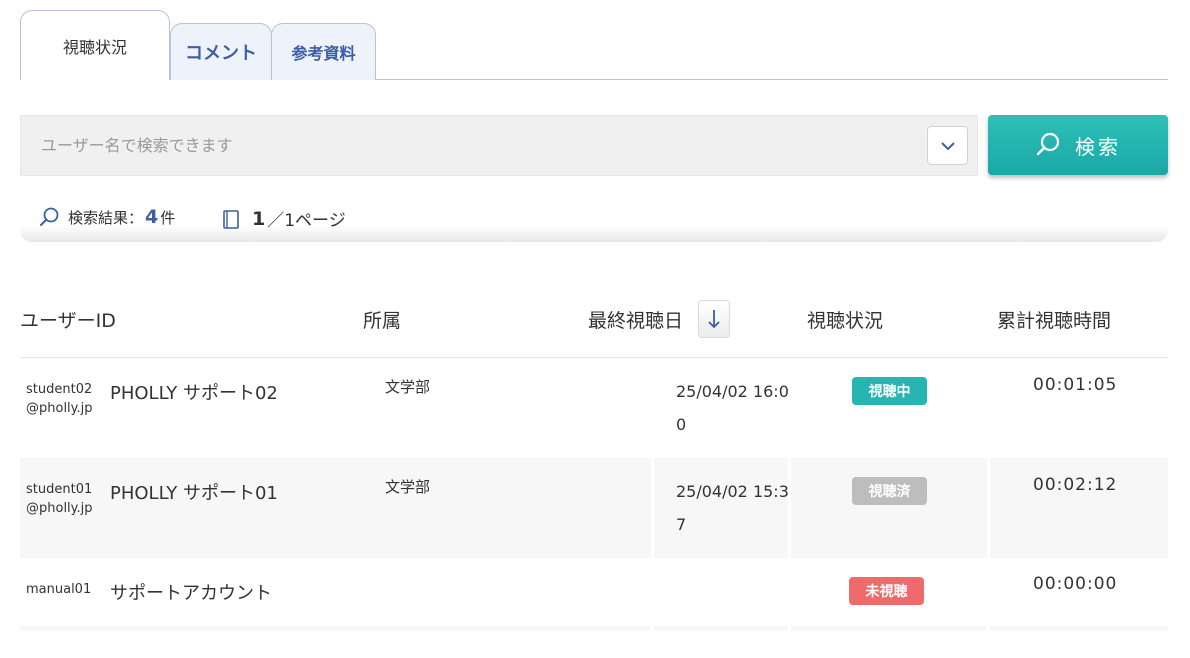 This screenshot has width=1190, height=658. I want to click on page-indicator: 1 ／1ページ, so click(284, 218).